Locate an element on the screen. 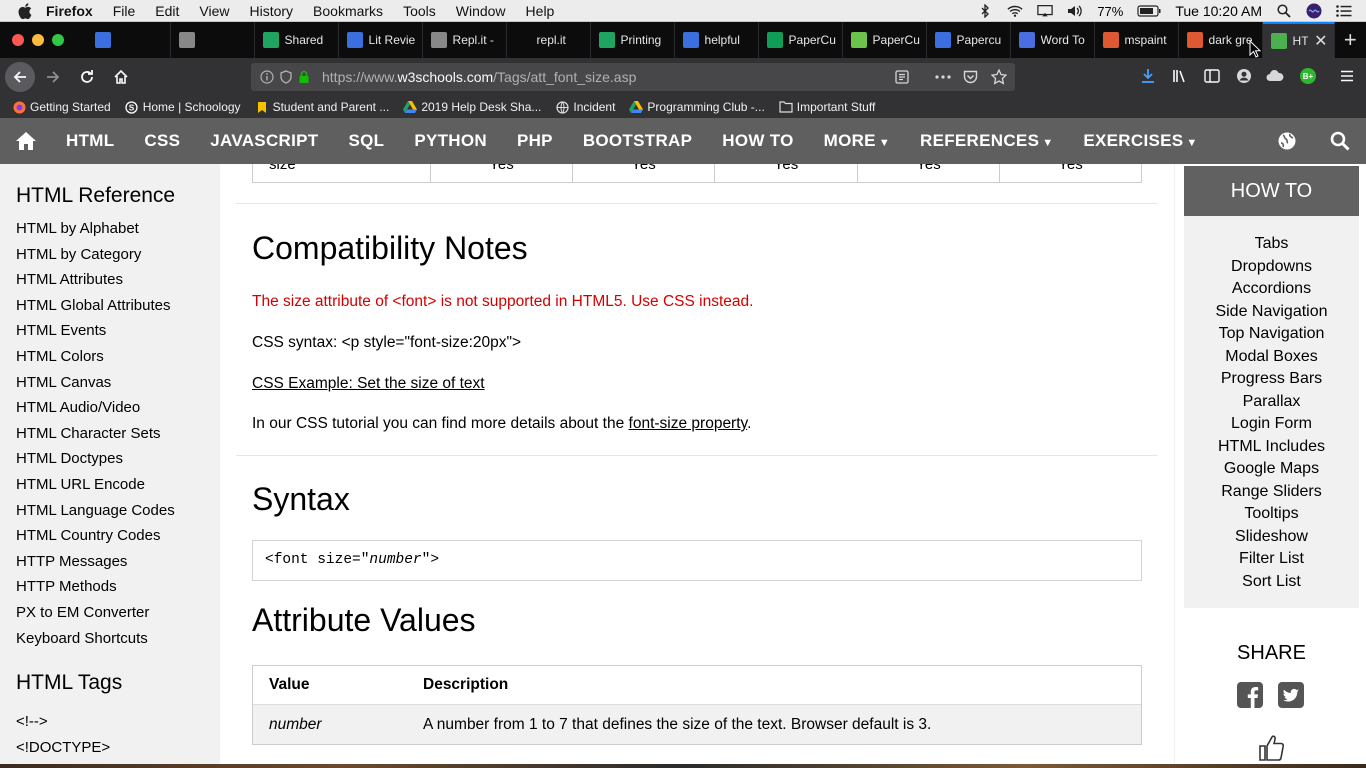  tab-active: HTM ✕ is located at coordinates (1298, 40).